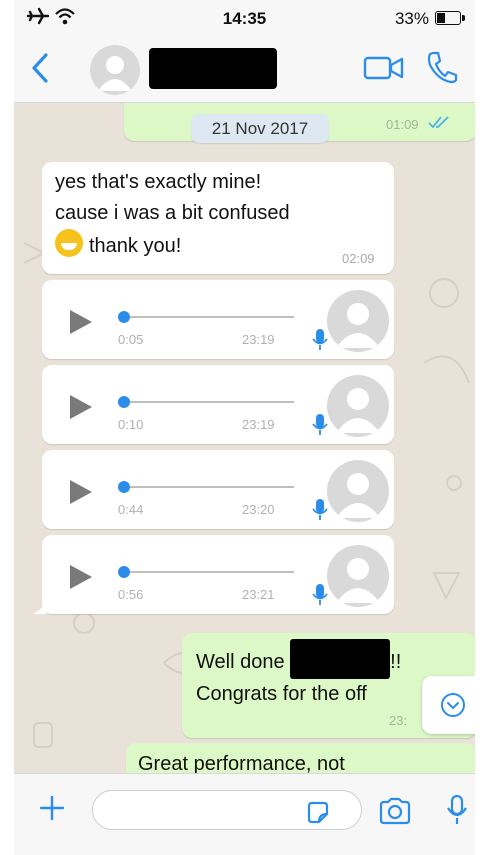 This screenshot has height=855, width=485. I want to click on message-line-with-redaction: Well done !!, so click(335, 659).